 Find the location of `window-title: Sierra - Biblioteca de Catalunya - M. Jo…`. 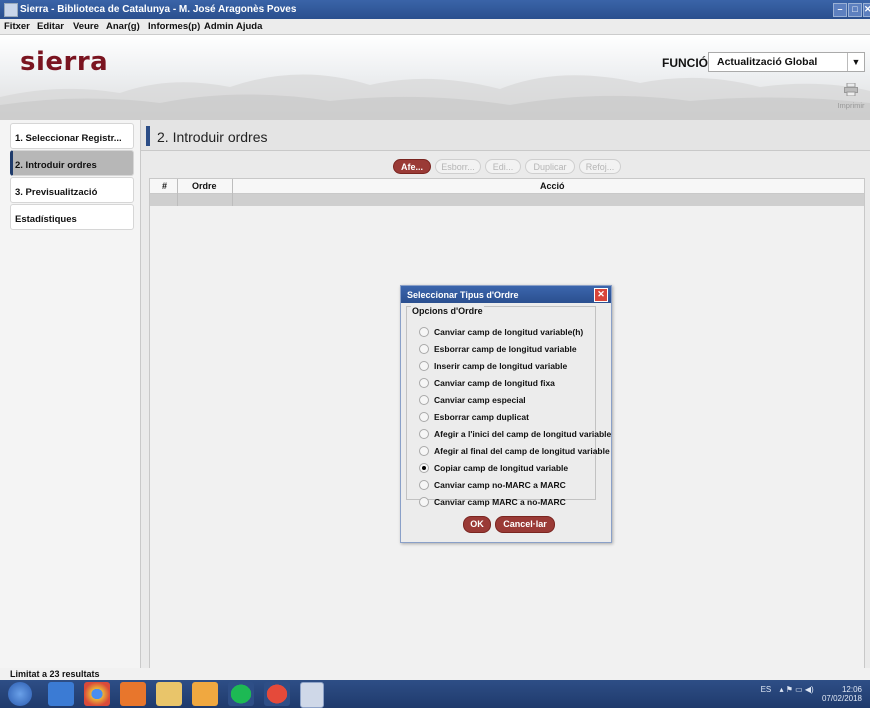

window-title: Sierra - Biblioteca de Catalunya - M. Jo… is located at coordinates (158, 9).